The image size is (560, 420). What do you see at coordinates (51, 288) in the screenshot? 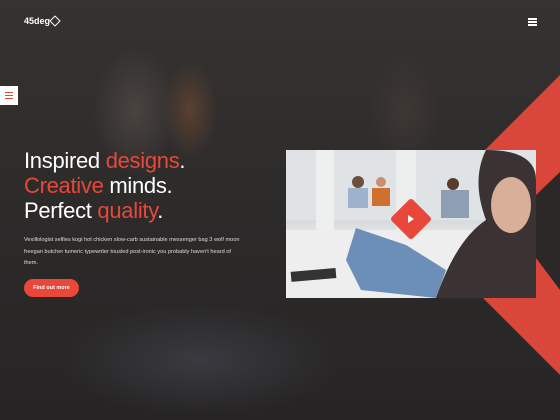
I see `find-out-more-button: Find out more` at bounding box center [51, 288].